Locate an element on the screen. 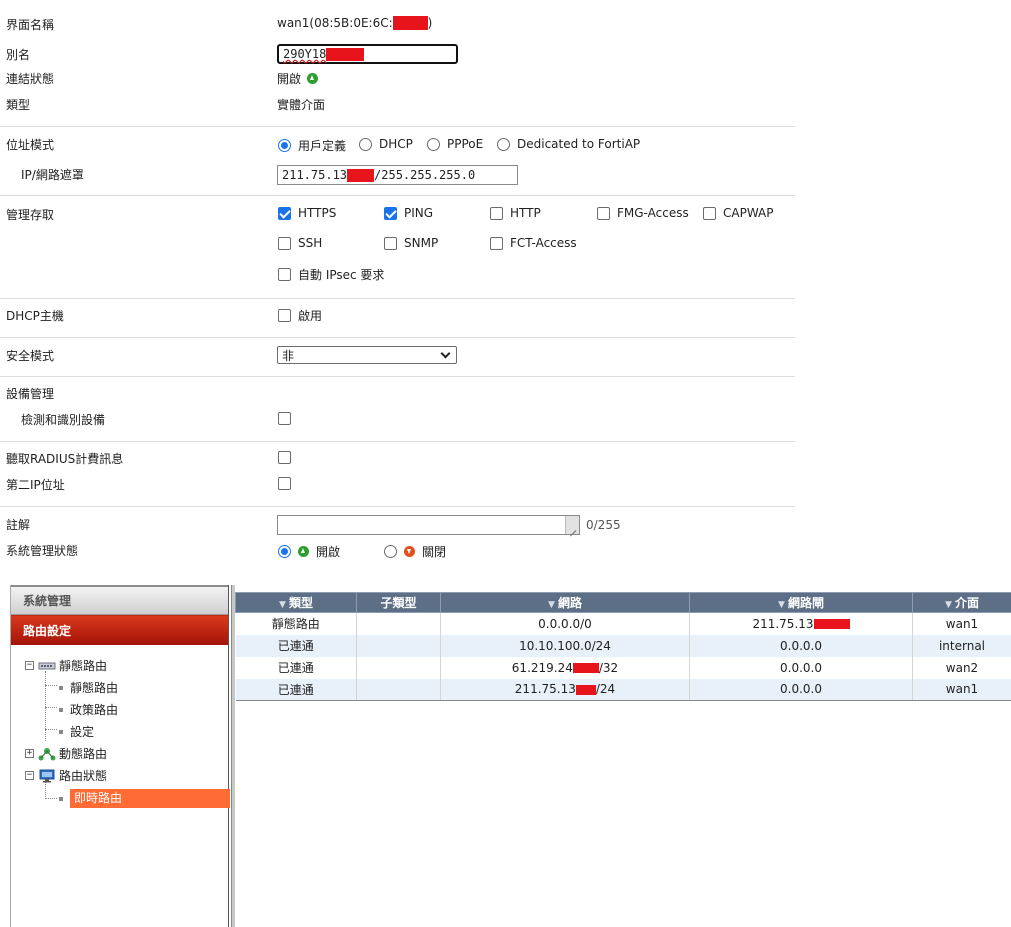  nav-system: 系統管理 is located at coordinates (119, 600).